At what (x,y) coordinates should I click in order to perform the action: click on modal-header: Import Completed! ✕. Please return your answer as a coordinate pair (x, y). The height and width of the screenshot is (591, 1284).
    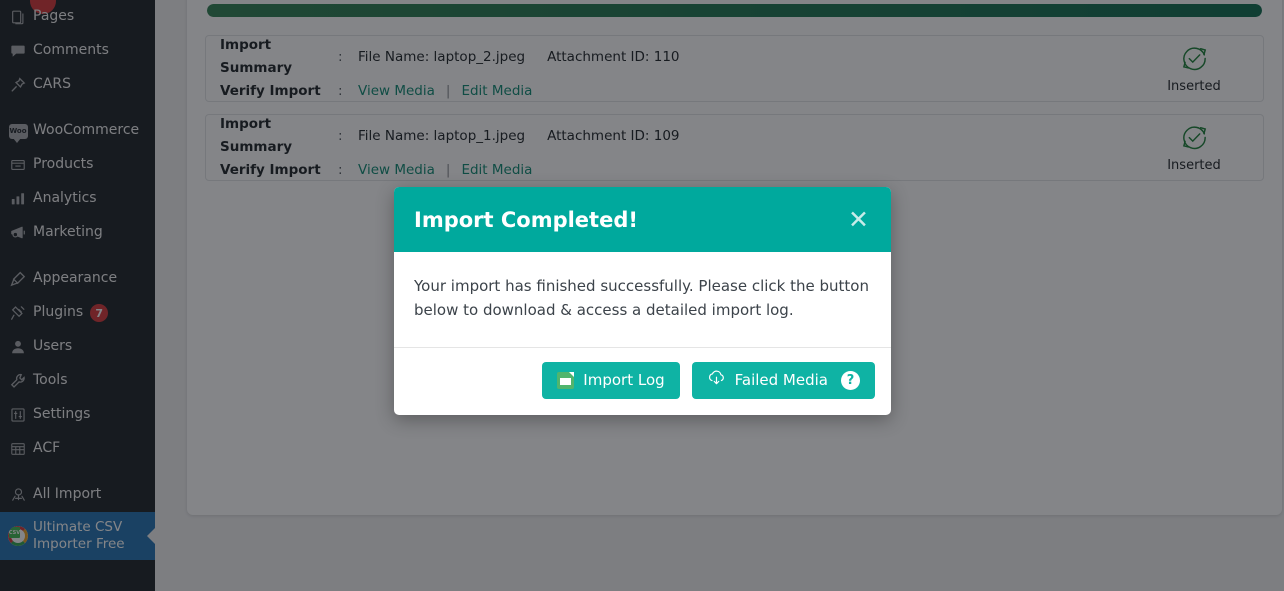
    Looking at the image, I should click on (642, 219).